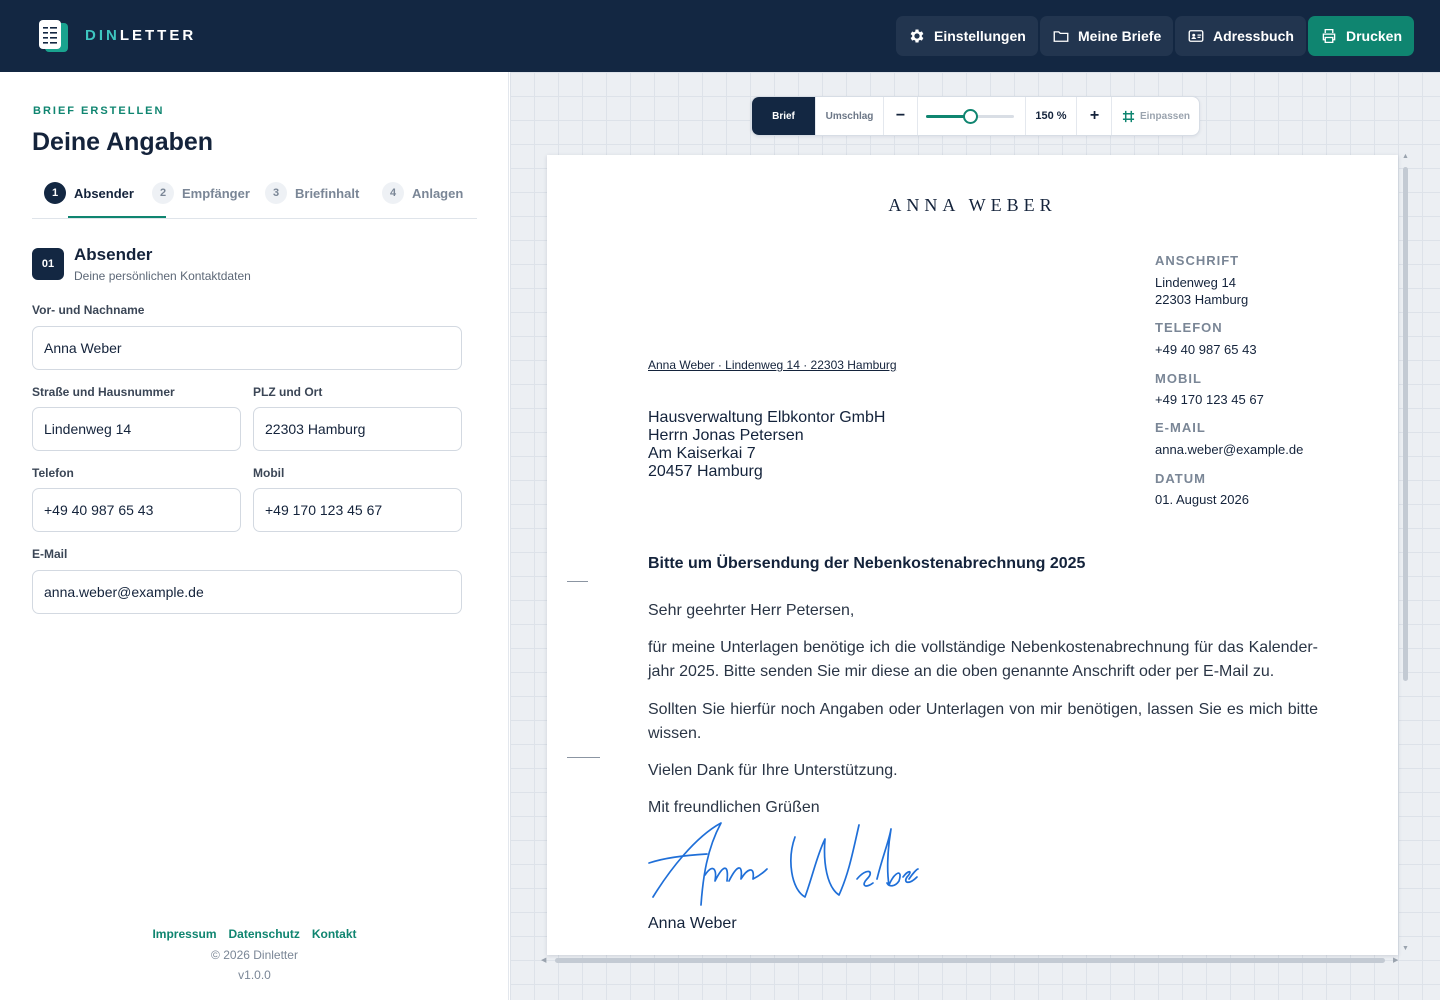  I want to click on info-address: ANSCHRIFT Lindenweg 14 22303 Hamburg, so click(1201, 280).